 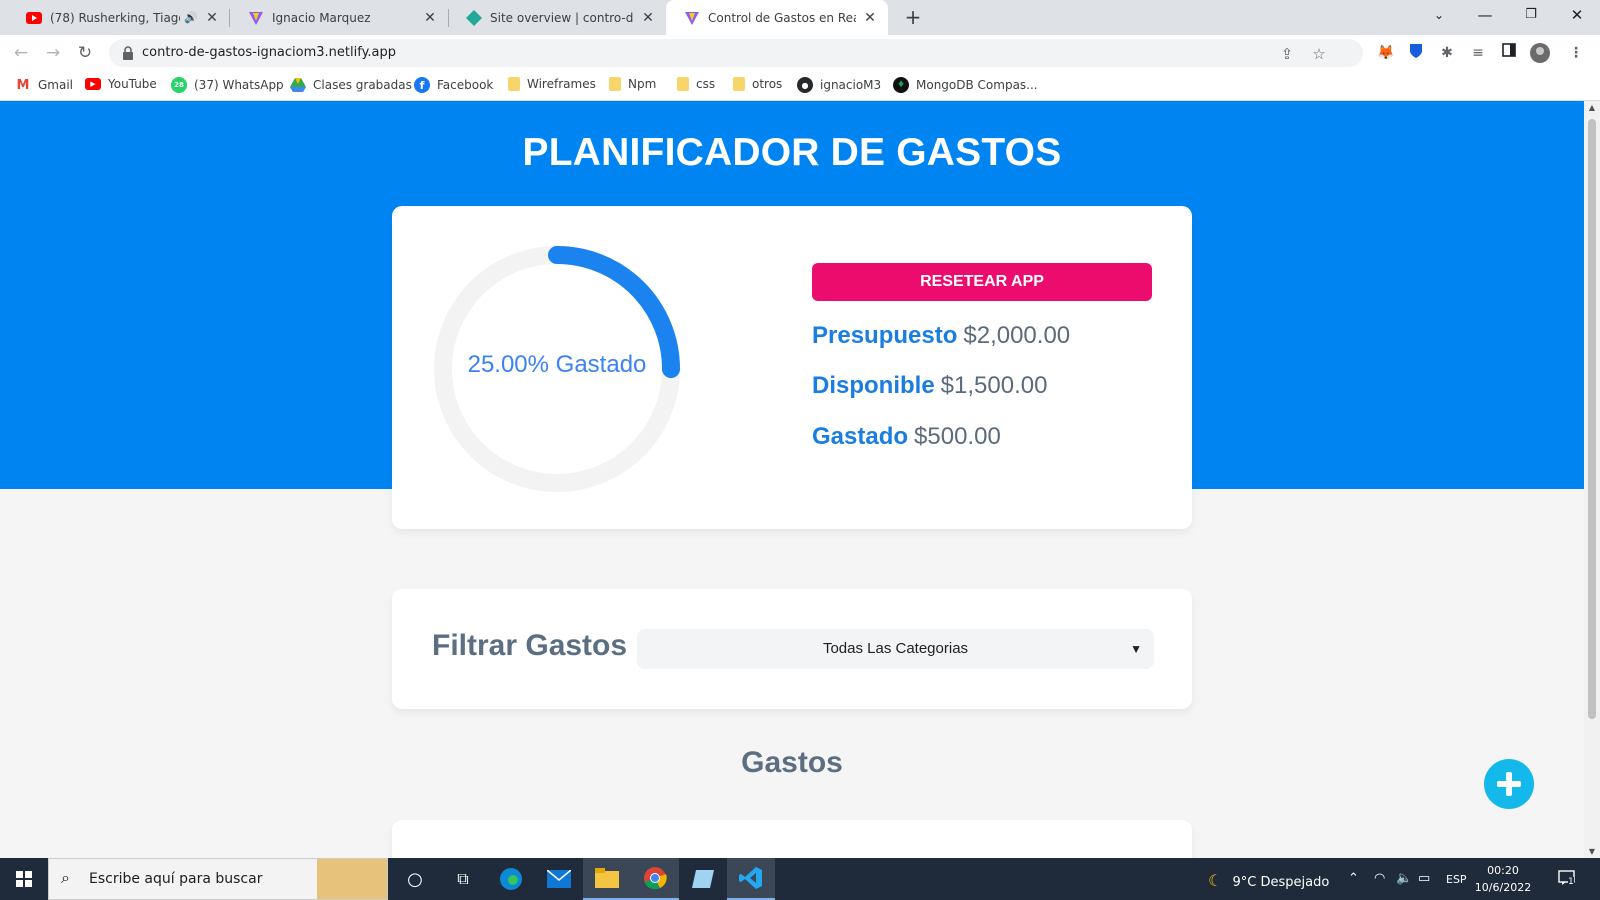 I want to click on reload-icon: ↻, so click(x=85, y=53).